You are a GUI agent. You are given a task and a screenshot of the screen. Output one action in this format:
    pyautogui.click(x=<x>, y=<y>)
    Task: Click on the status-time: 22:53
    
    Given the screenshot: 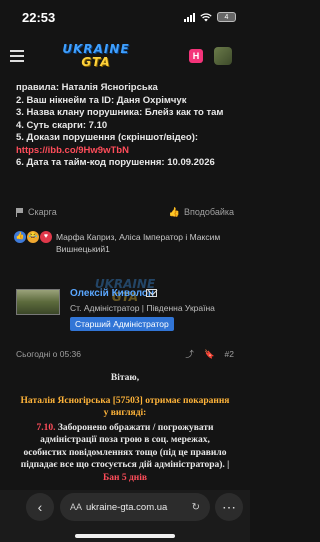 What is the action you would take?
    pyautogui.click(x=39, y=17)
    